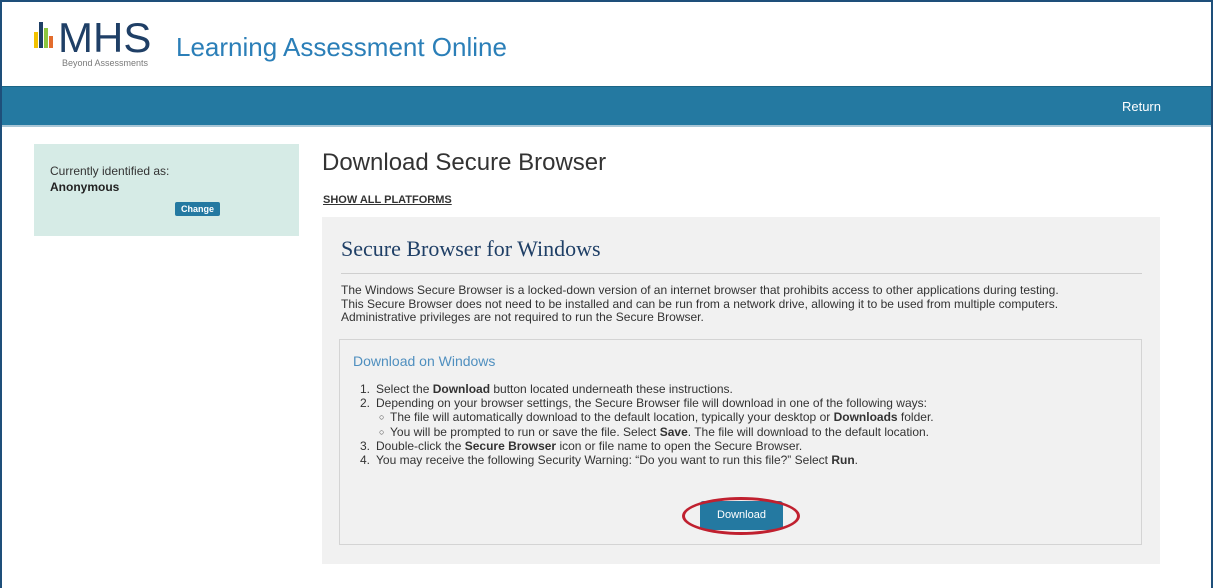  I want to click on identity-label: Currently identified as:, so click(110, 171).